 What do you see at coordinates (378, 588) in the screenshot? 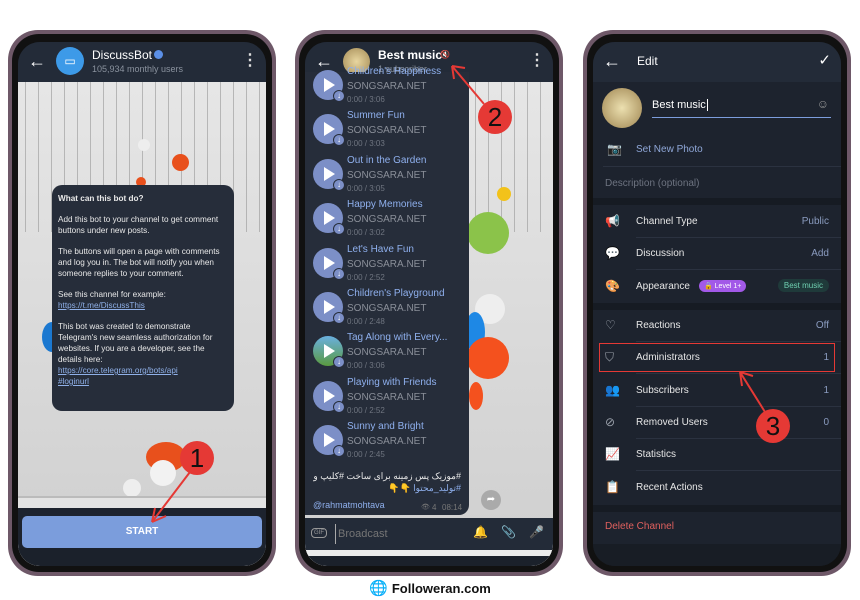
I see `globe-icon: 🌐` at bounding box center [378, 588].